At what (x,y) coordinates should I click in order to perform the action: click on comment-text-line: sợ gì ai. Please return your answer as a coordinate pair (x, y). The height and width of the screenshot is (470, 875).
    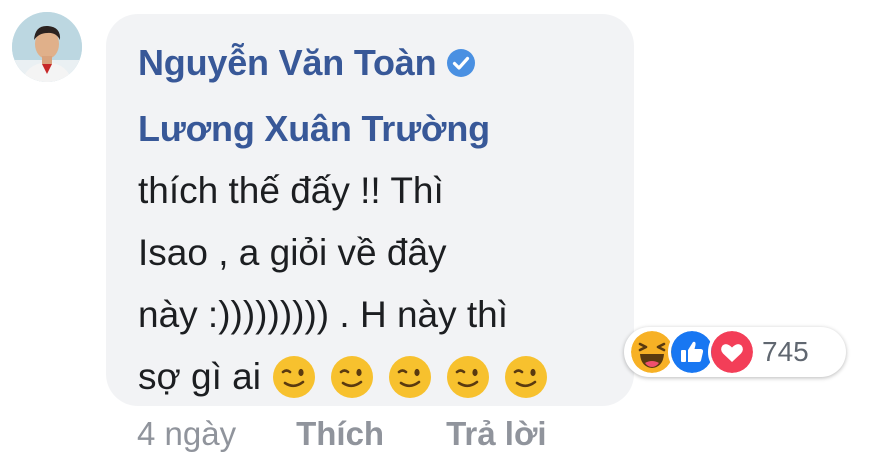
    Looking at the image, I should click on (199, 376).